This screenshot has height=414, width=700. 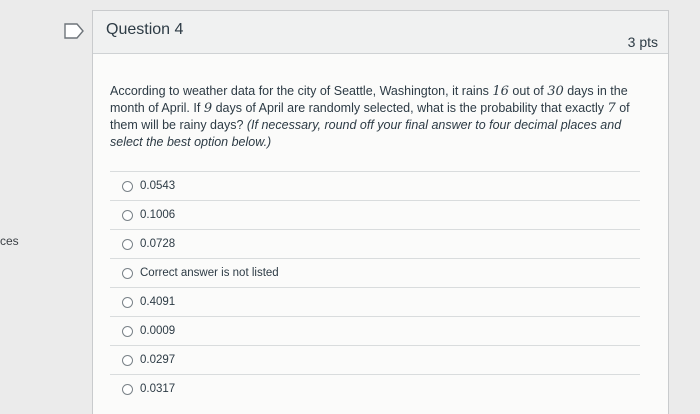 What do you see at coordinates (375, 388) in the screenshot?
I see `answer-option: 0.0317` at bounding box center [375, 388].